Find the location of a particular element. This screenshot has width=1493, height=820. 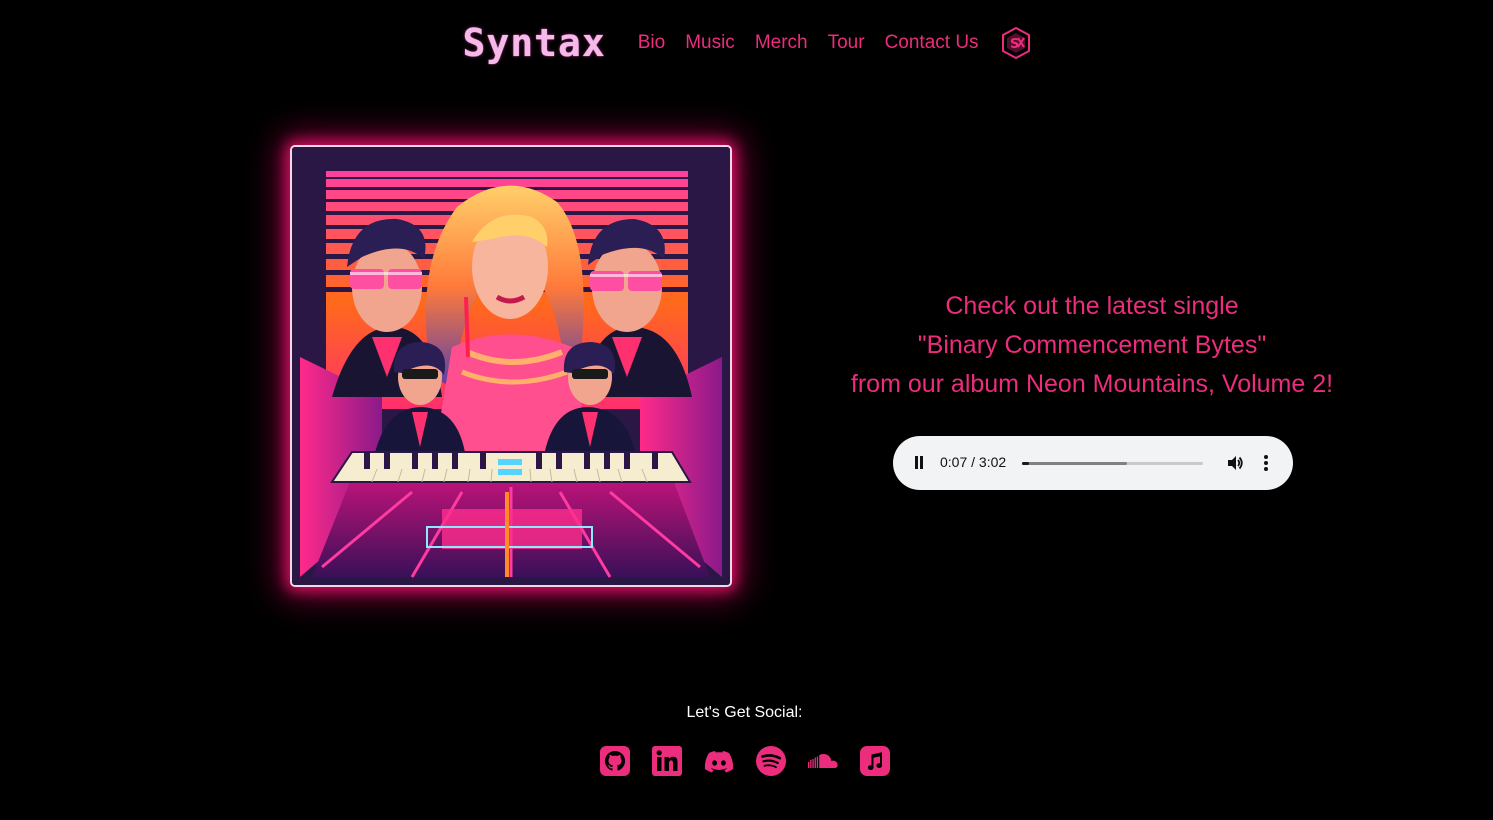

progress-slider is located at coordinates (1112, 463).